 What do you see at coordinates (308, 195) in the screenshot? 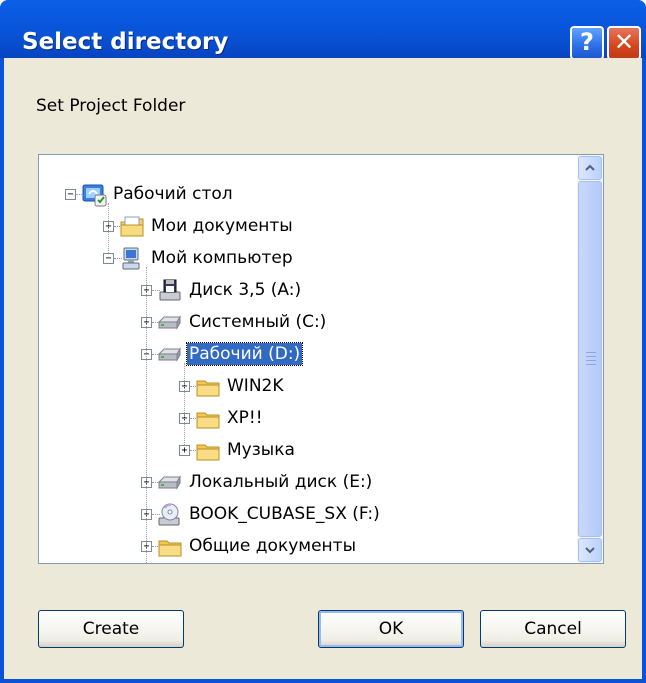
I see `tree-item: − Рабочий стол` at bounding box center [308, 195].